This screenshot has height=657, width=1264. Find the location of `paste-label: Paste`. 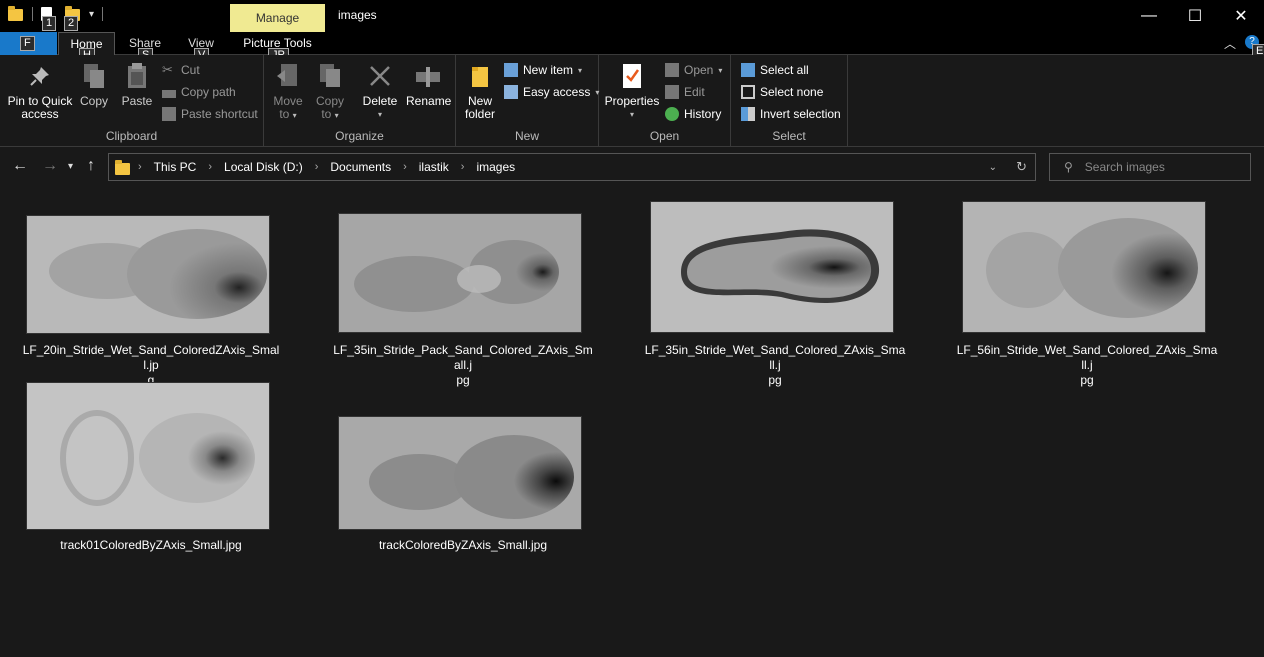

paste-label: Paste is located at coordinates (137, 101).